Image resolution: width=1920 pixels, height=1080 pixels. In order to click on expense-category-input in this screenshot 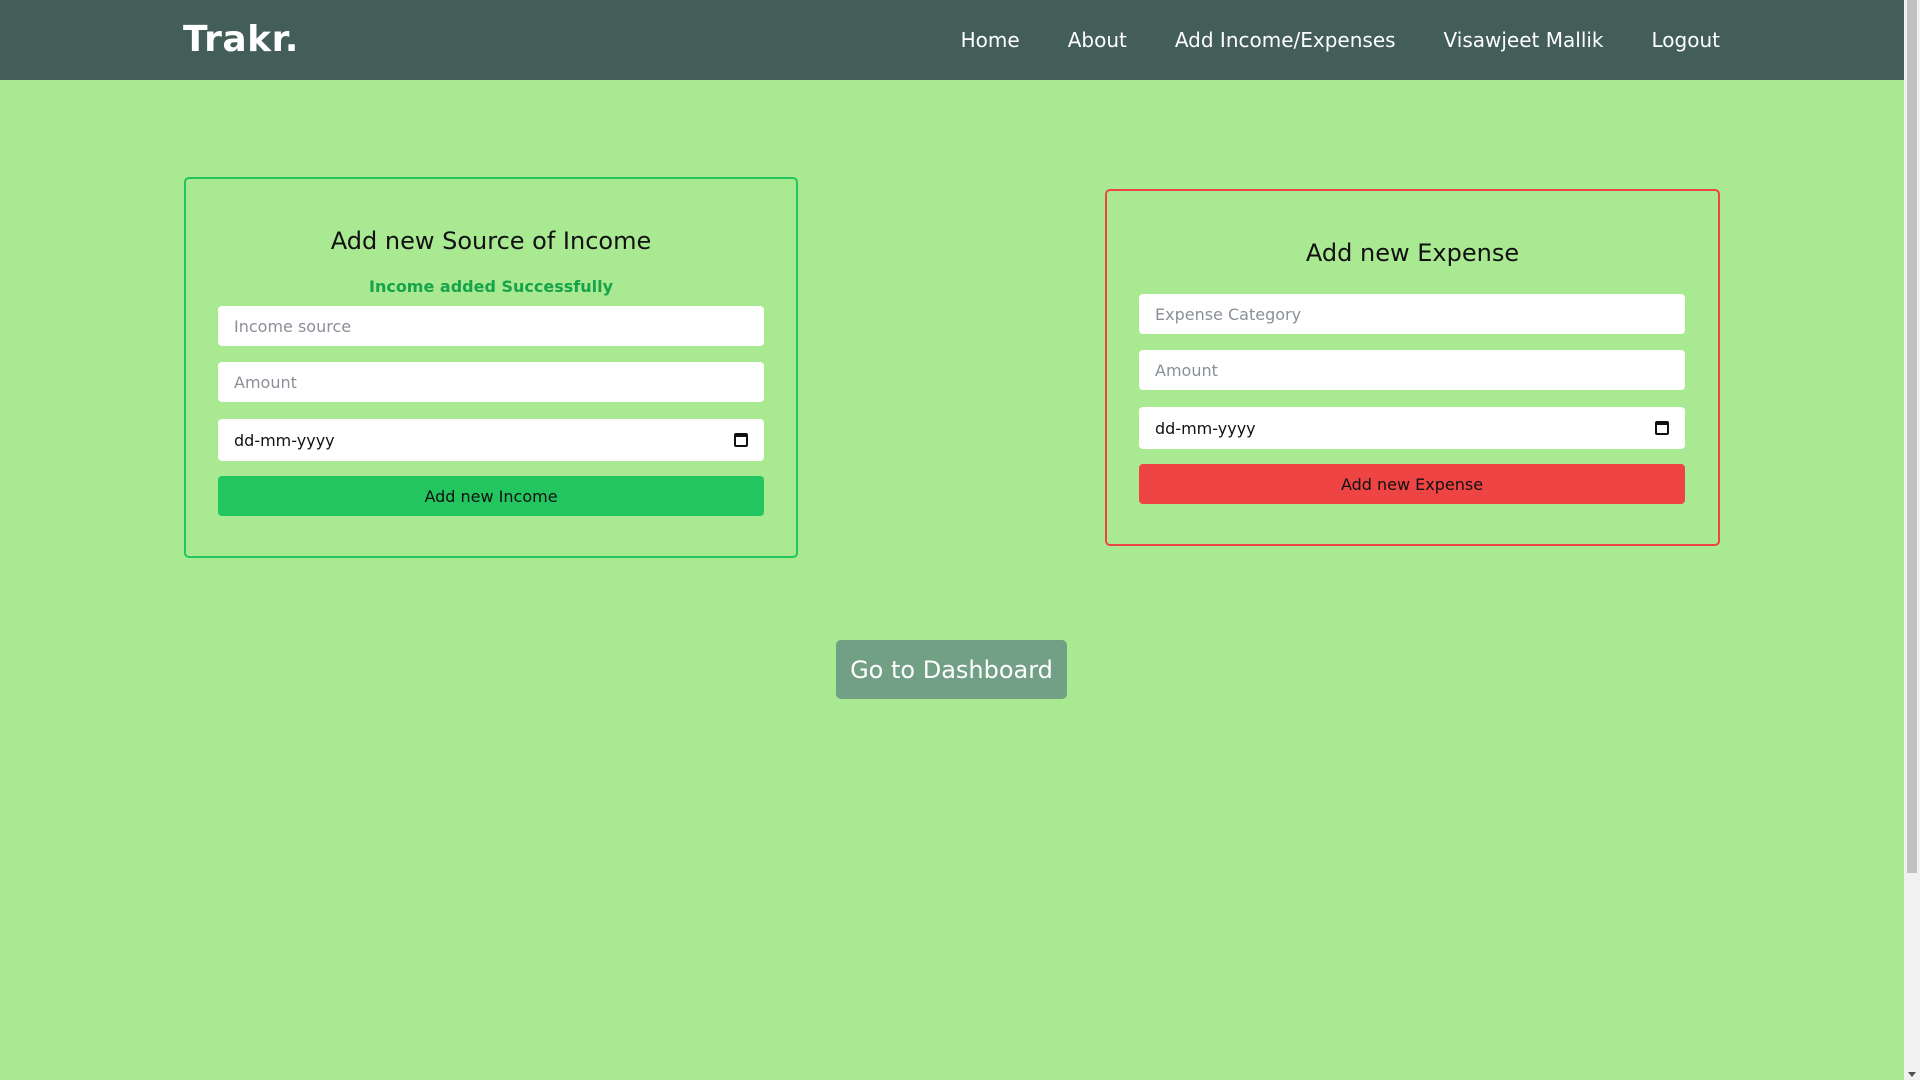, I will do `click(1412, 314)`.